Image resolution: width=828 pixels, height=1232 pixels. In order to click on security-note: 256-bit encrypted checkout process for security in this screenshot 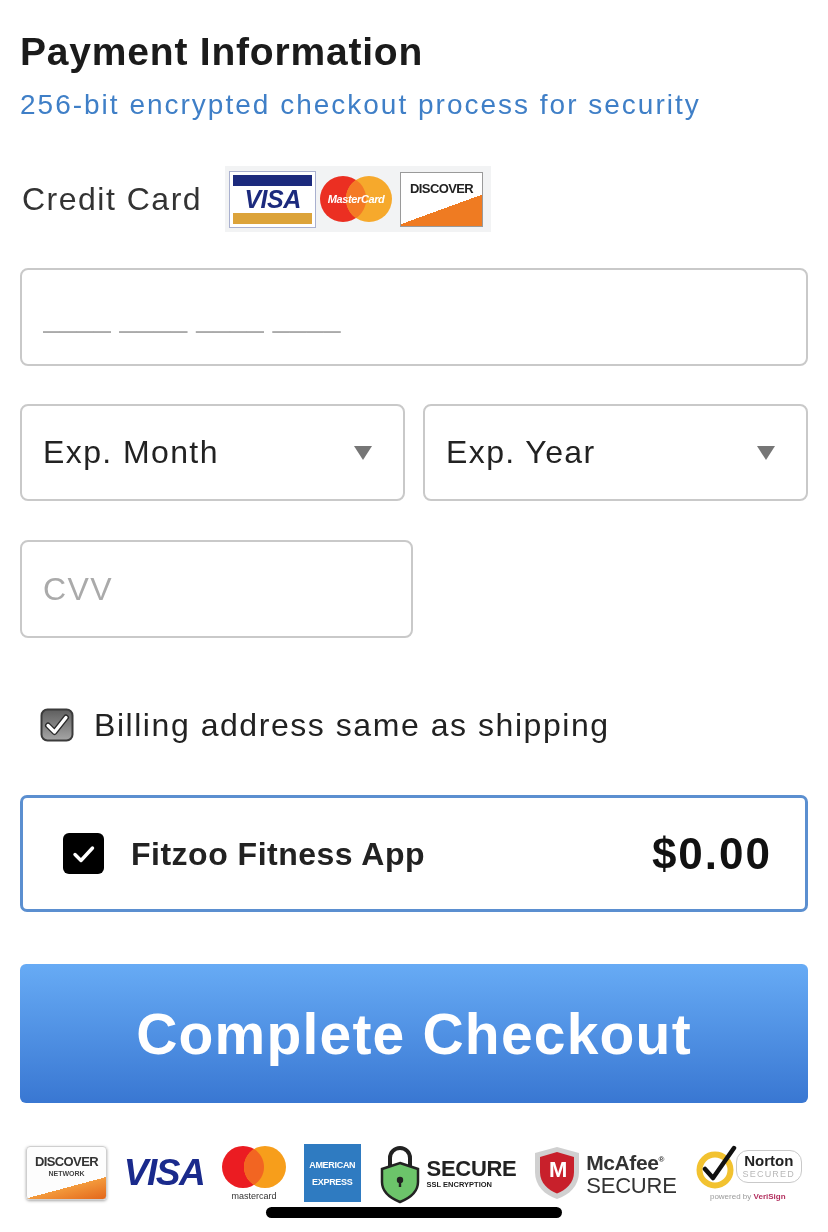, I will do `click(361, 105)`.